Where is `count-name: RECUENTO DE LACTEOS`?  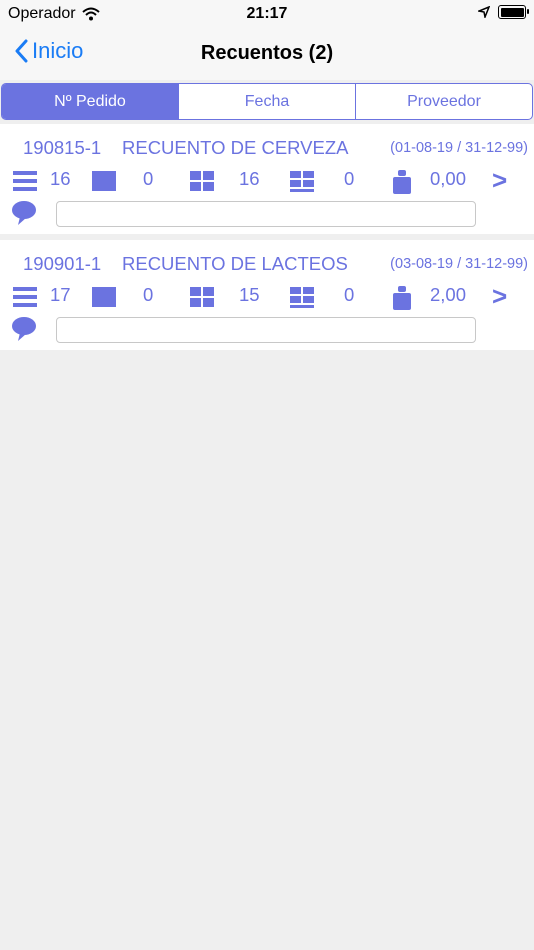
count-name: RECUENTO DE LACTEOS is located at coordinates (235, 263).